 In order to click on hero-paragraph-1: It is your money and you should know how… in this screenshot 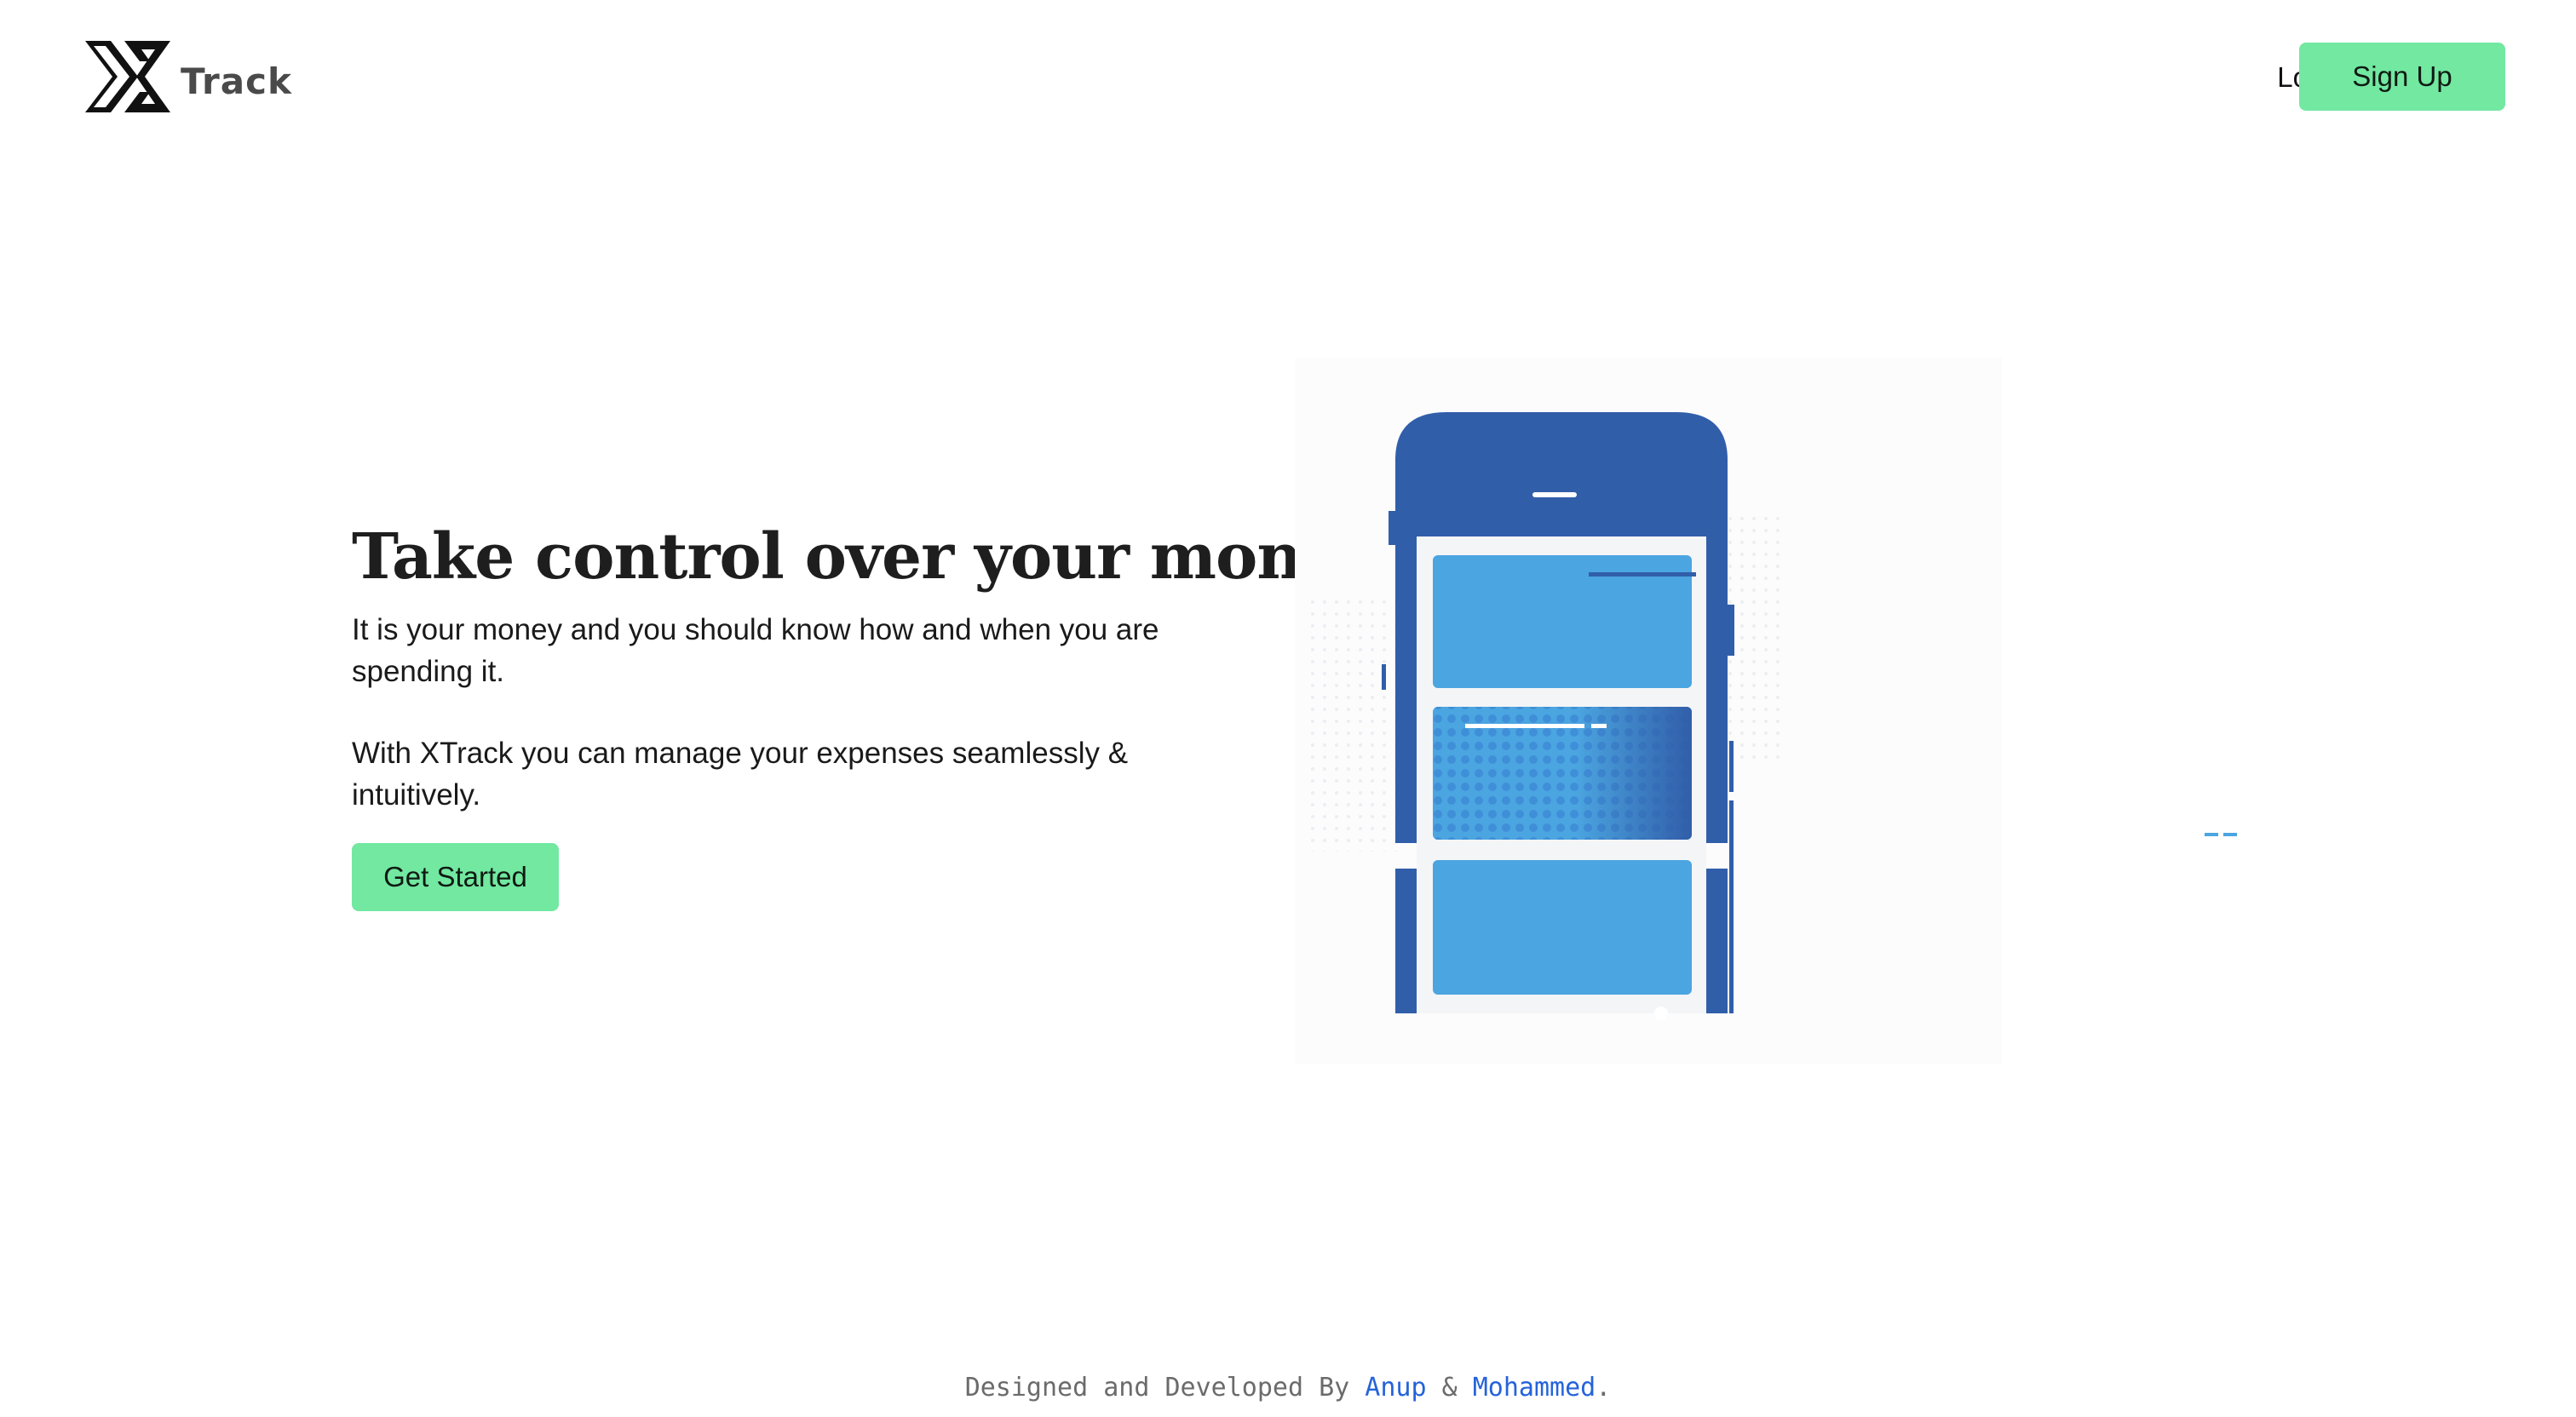, I will do `click(755, 650)`.